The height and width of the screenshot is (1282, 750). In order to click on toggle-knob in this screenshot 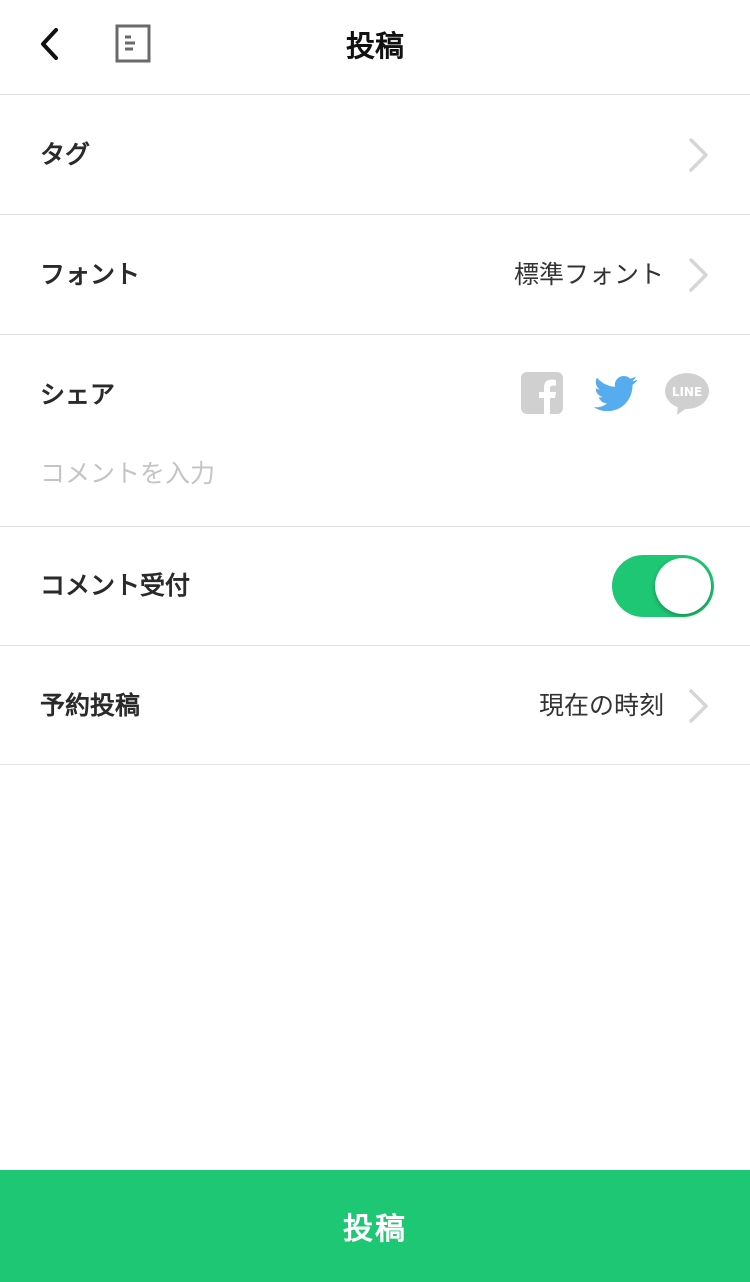, I will do `click(683, 586)`.